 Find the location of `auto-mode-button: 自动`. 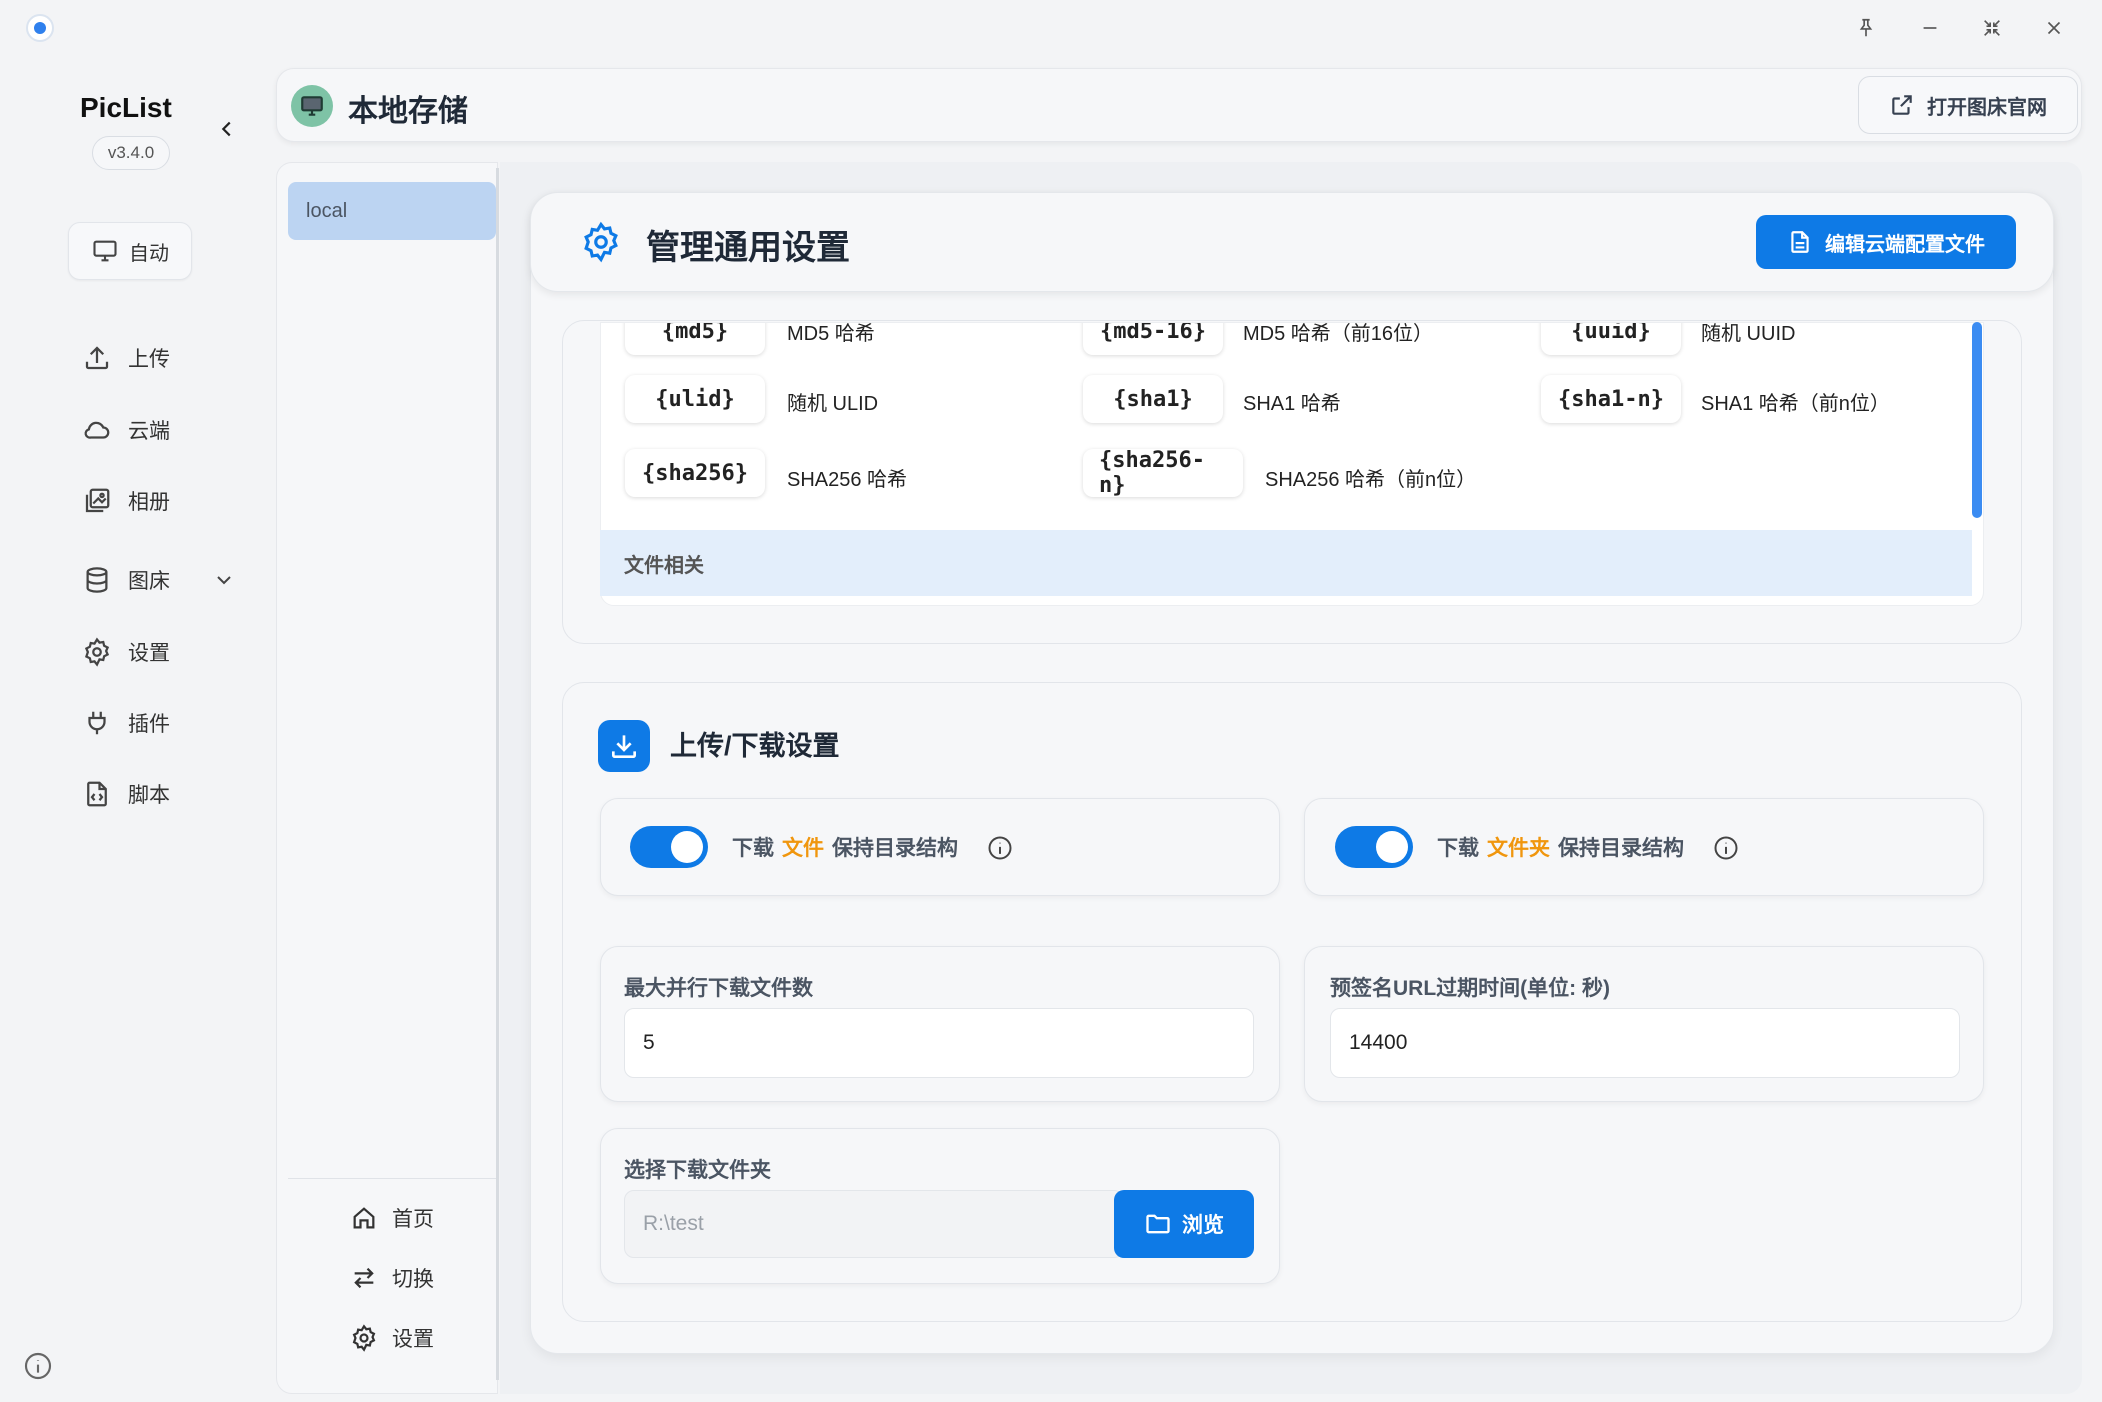

auto-mode-button: 自动 is located at coordinates (130, 251).